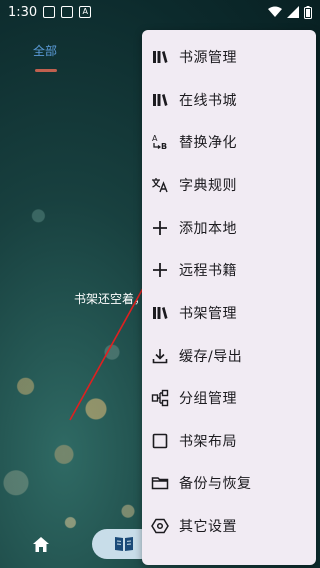 Image resolution: width=320 pixels, height=568 pixels. Describe the element at coordinates (160, 185) in the screenshot. I see `translate-icon` at that location.